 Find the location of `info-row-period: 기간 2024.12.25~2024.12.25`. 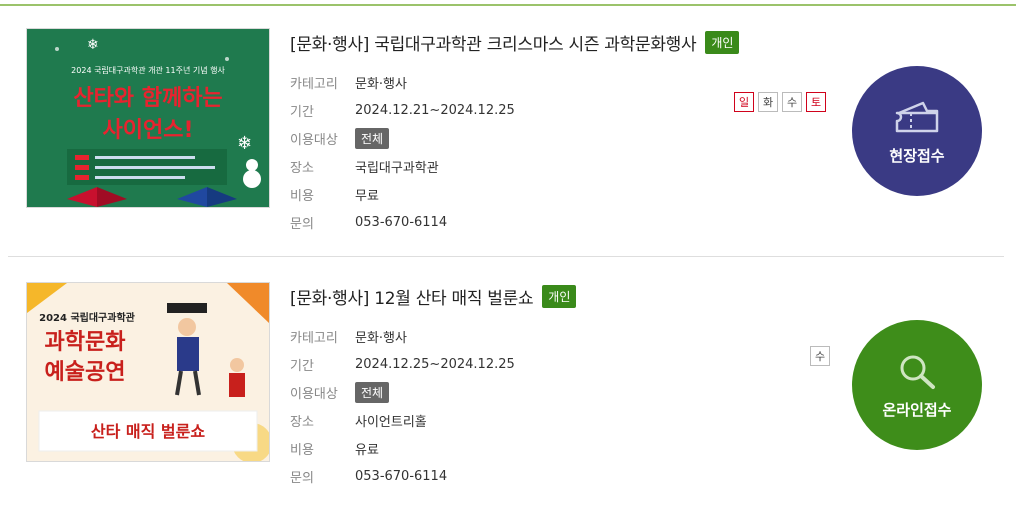

info-row-period: 기간 2024.12.25~2024.12.25 is located at coordinates (402, 364).